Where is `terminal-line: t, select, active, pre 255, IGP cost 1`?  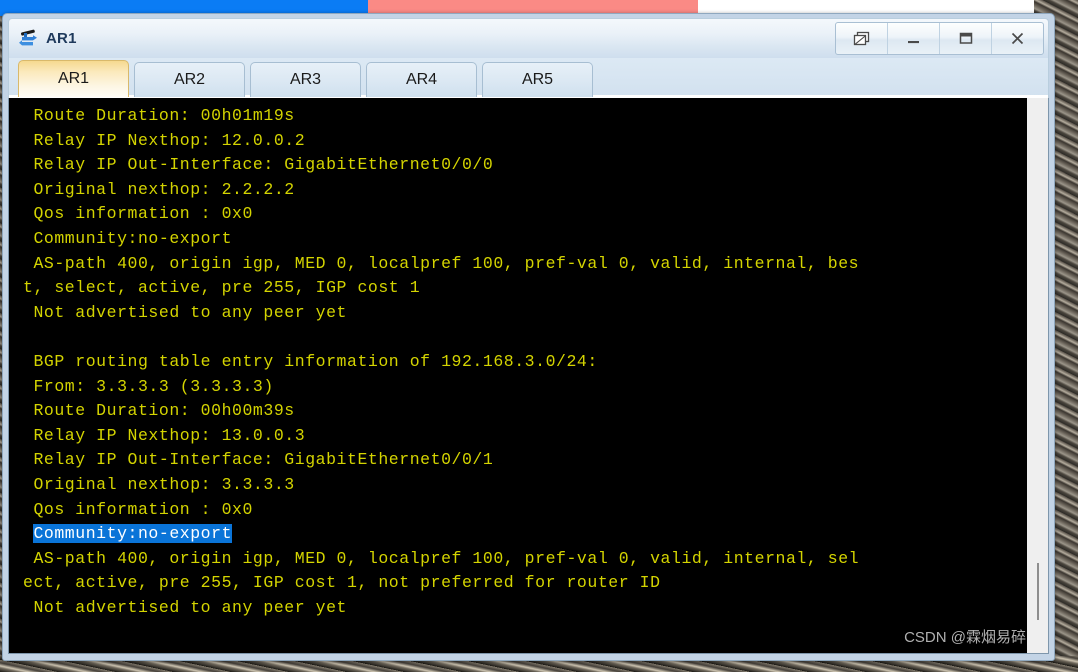 terminal-line: t, select, active, pre 255, IGP cost 1 is located at coordinates (222, 288).